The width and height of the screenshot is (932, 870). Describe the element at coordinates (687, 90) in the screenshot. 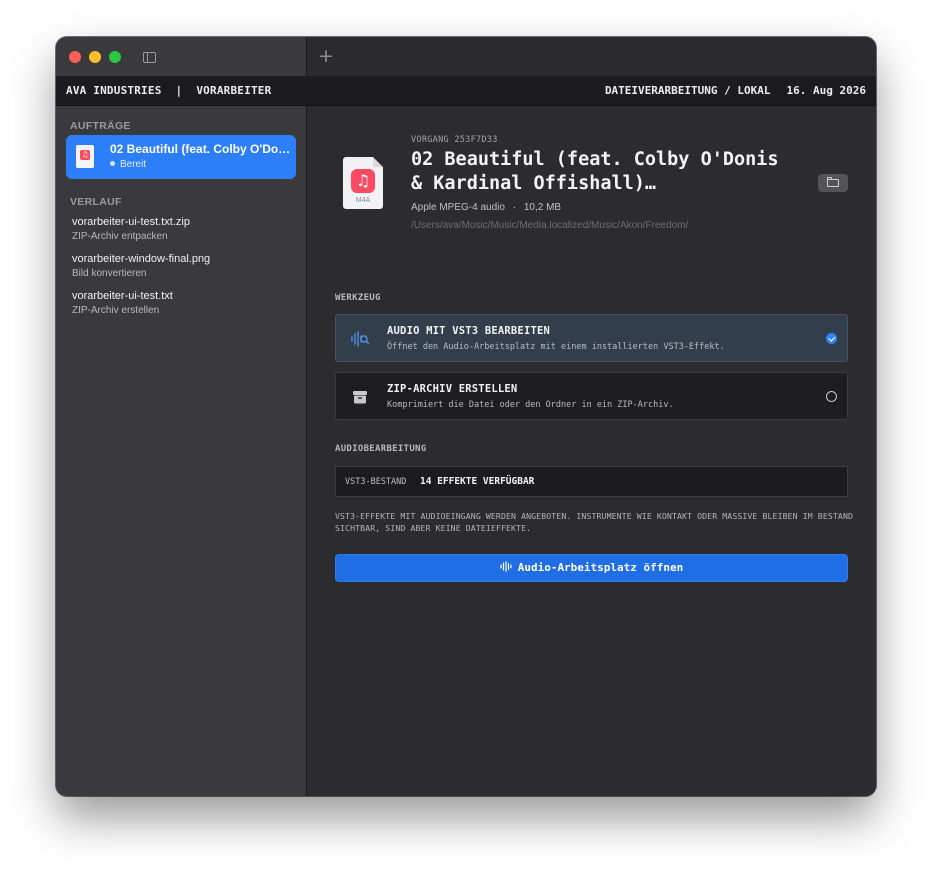

I see `processing-mode: DATEIVERARBEITUNG / LOKAL` at that location.